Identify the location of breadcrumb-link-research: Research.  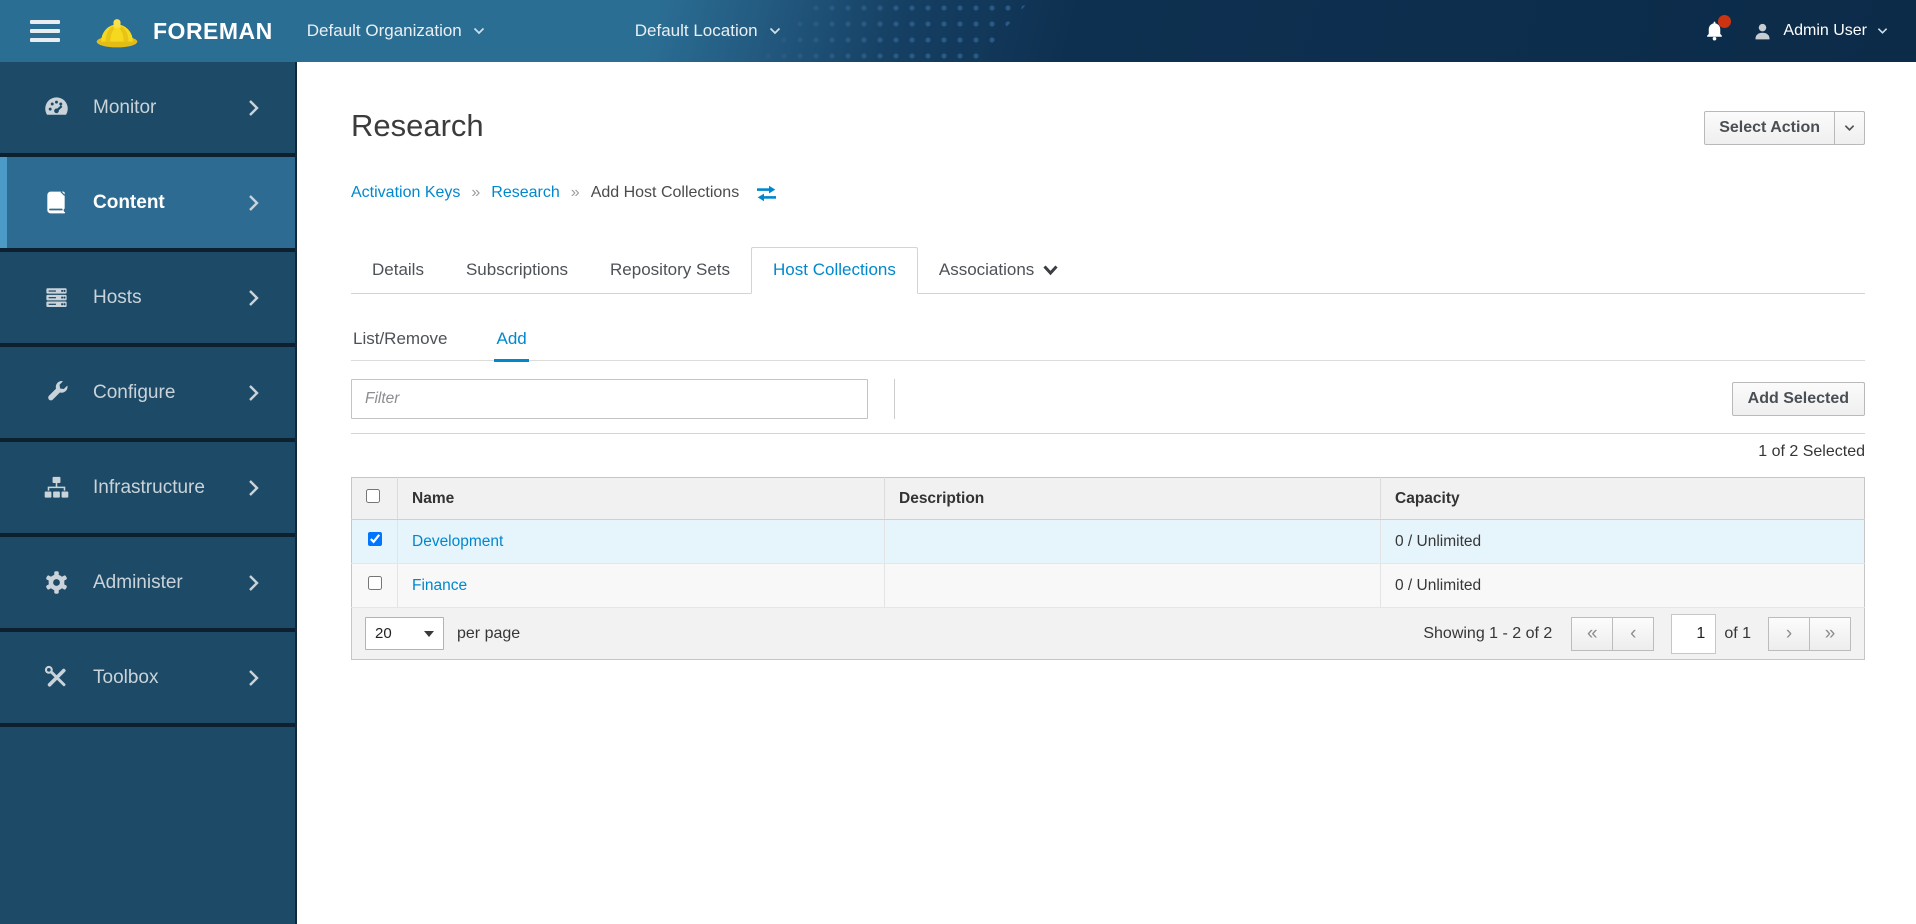
(525, 193).